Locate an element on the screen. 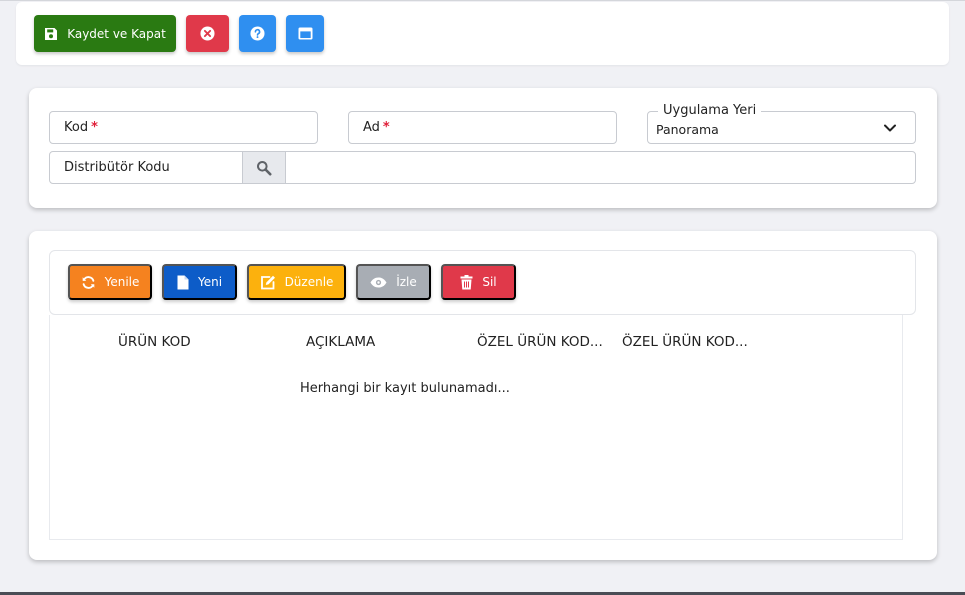  trash-icon is located at coordinates (466, 281).